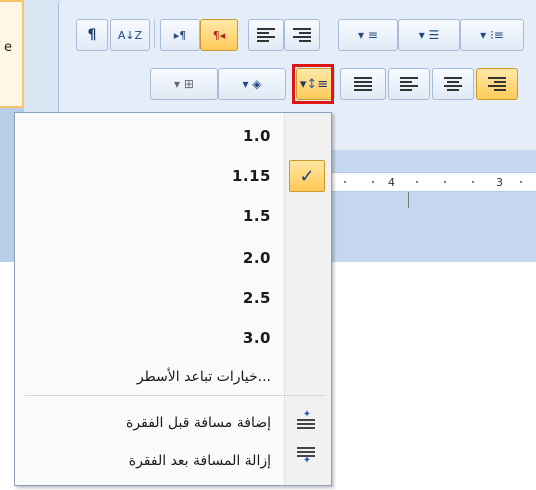 The width and height of the screenshot is (536, 490). I want to click on align-right-icon, so click(497, 84).